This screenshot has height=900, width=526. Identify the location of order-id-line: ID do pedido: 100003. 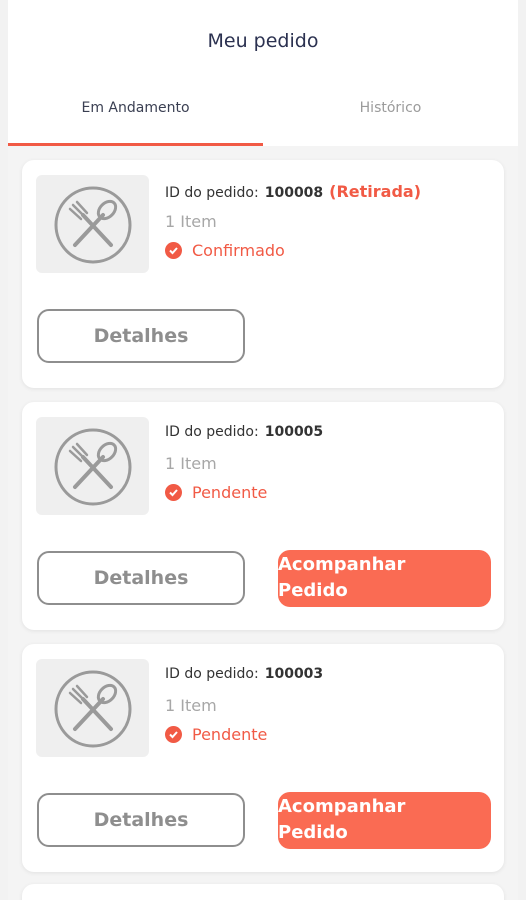
(329, 677).